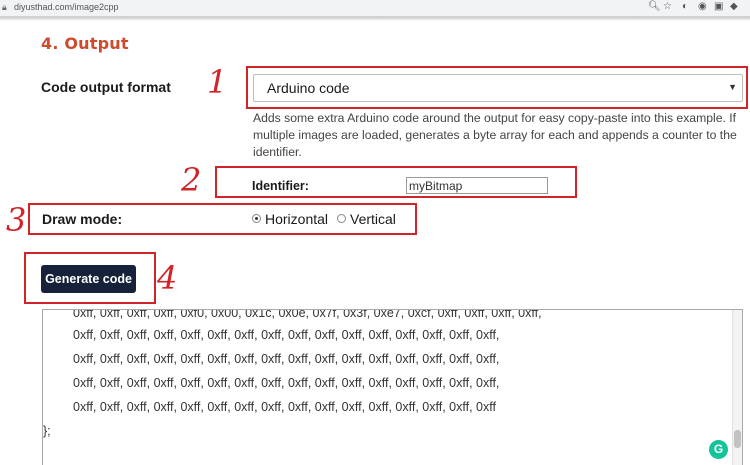 The width and height of the screenshot is (750, 465). What do you see at coordinates (718, 6) in the screenshot?
I see `extension-icon: ▣` at bounding box center [718, 6].